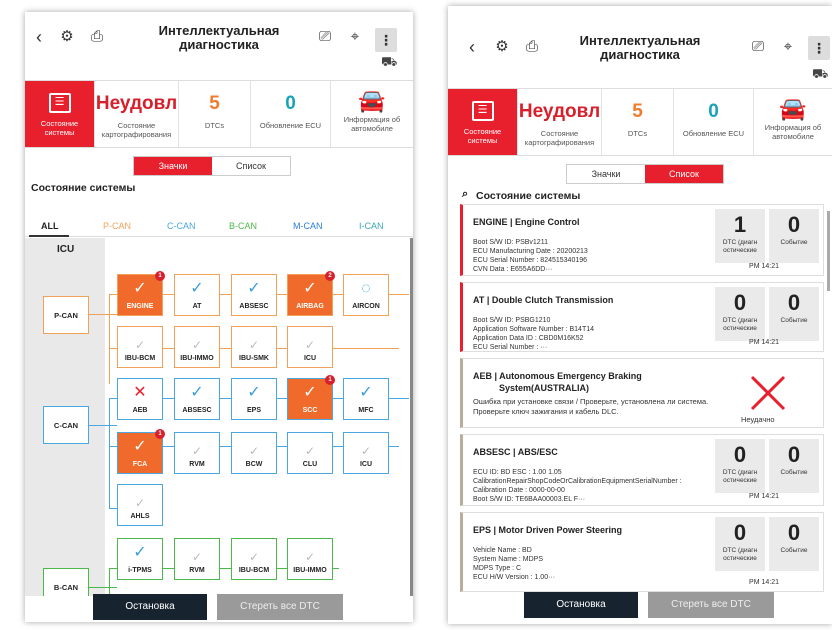  What do you see at coordinates (372, 100) in the screenshot?
I see `car-info-icon: 🚘` at bounding box center [372, 100].